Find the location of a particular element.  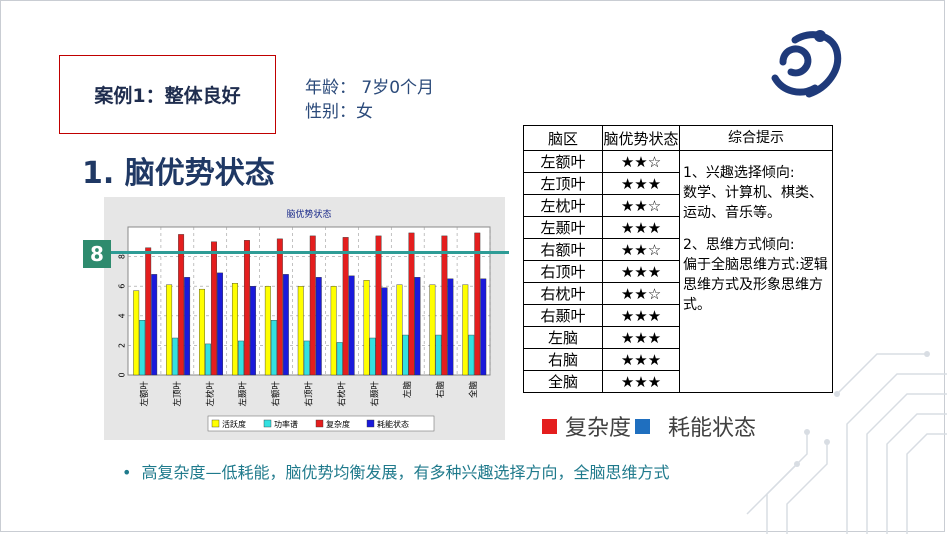

region-cell: 右顶叶 is located at coordinates (563, 271).